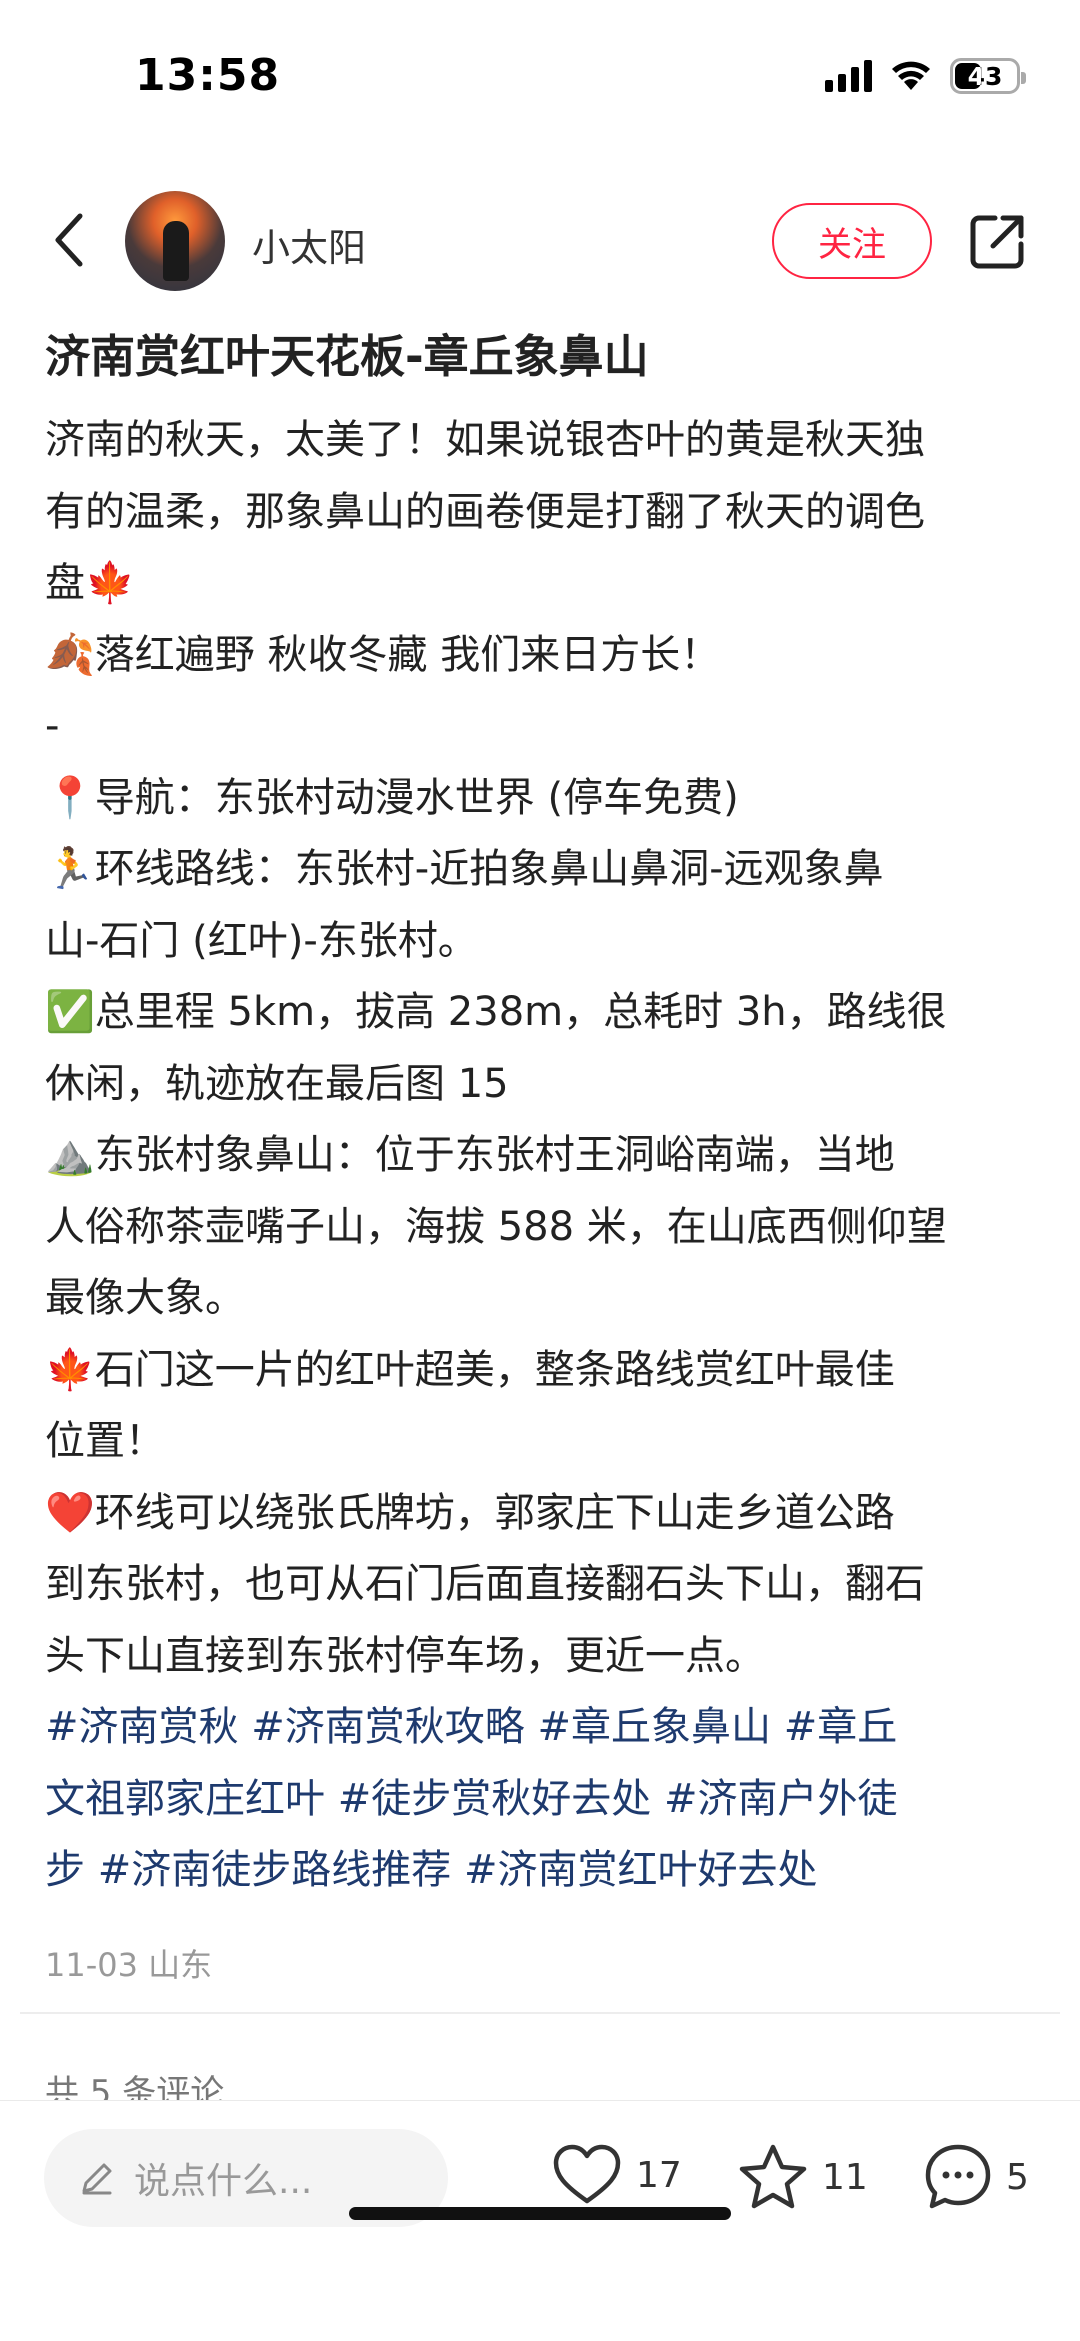  What do you see at coordinates (129, 1965) in the screenshot?
I see `post-date-location: 11-03 山东` at bounding box center [129, 1965].